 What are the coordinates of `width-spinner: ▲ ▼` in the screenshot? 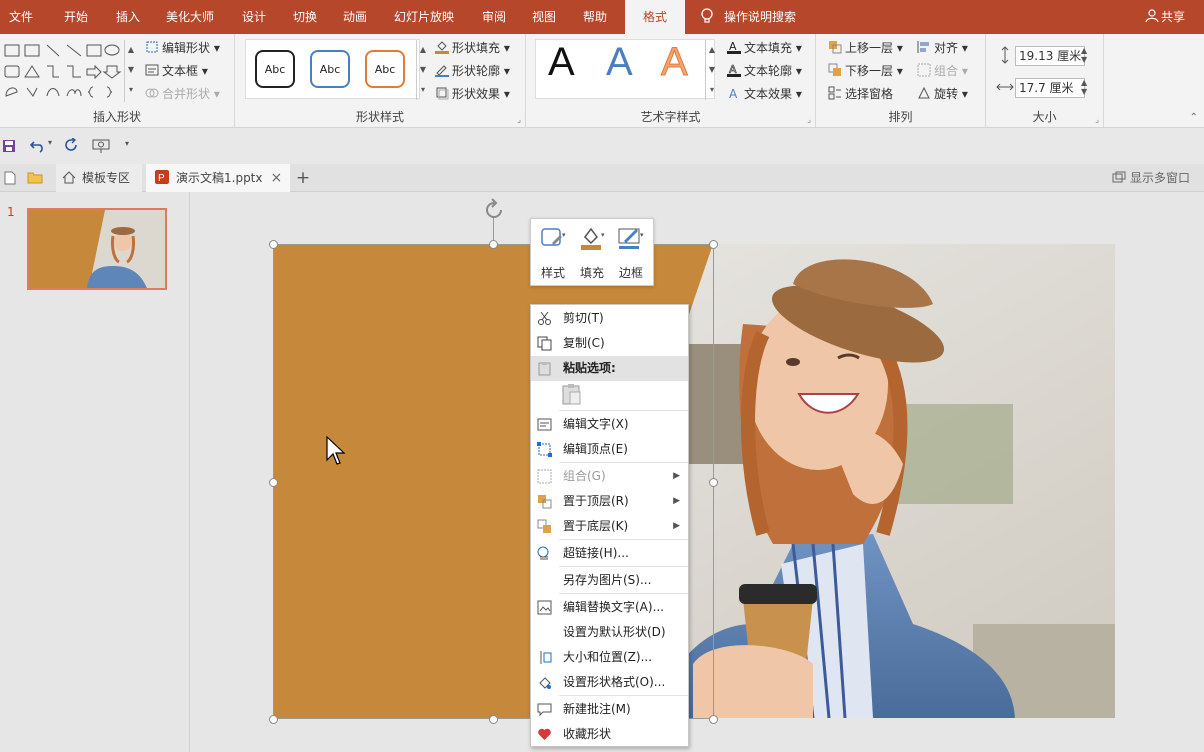 It's located at (1084, 87).